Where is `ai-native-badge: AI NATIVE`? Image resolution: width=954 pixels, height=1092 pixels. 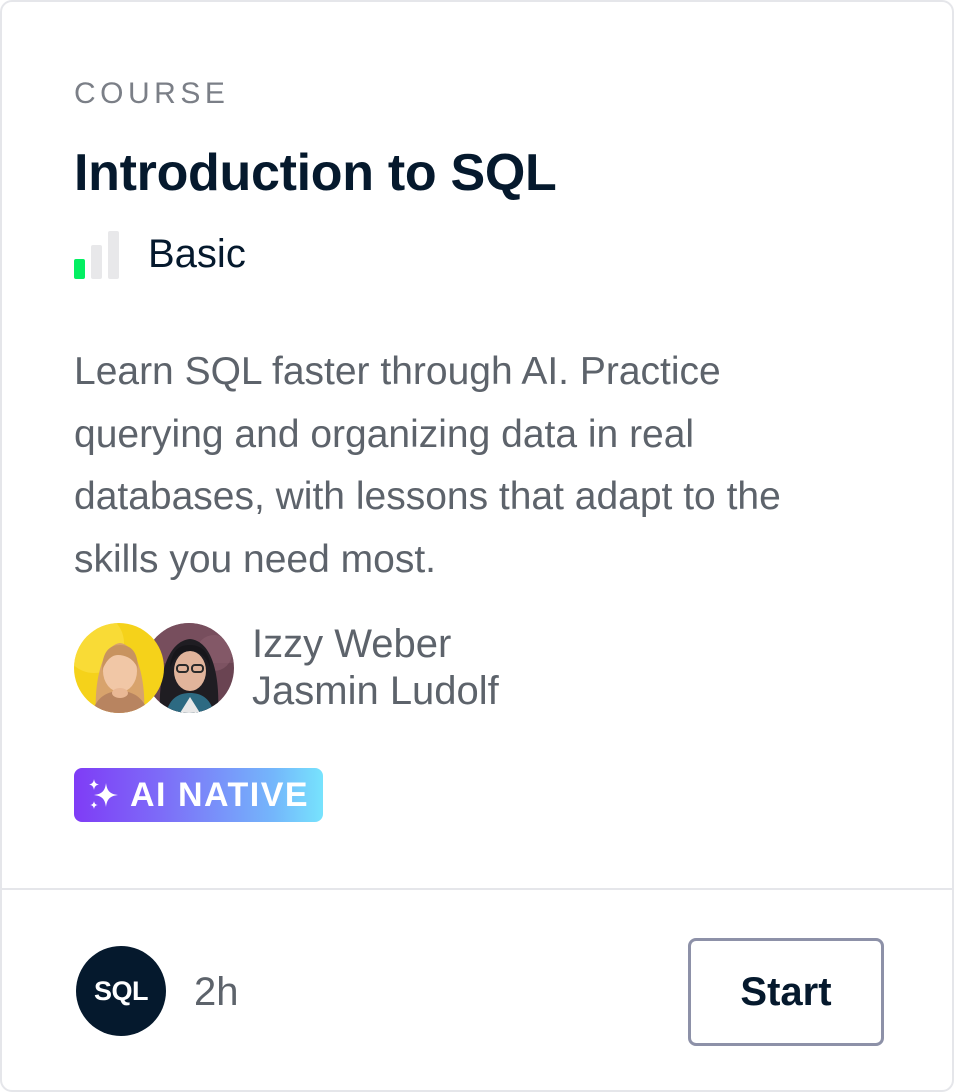 ai-native-badge: AI NATIVE is located at coordinates (199, 795).